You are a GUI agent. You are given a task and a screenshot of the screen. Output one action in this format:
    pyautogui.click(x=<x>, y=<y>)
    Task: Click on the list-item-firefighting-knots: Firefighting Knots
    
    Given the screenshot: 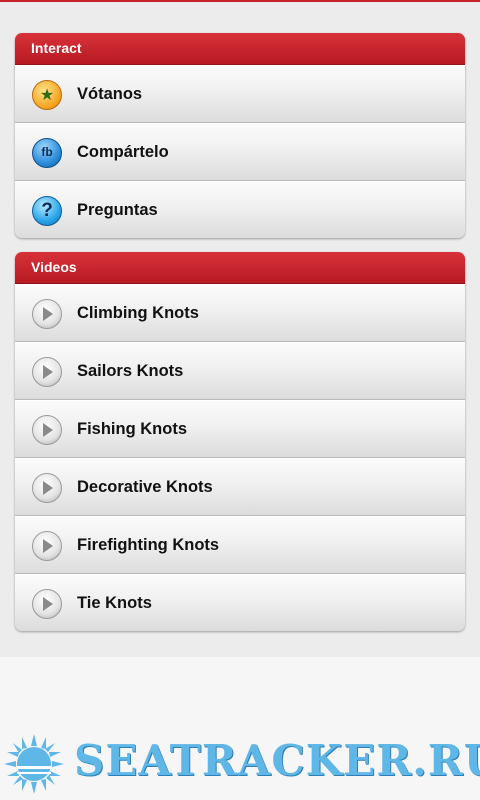 What is the action you would take?
    pyautogui.click(x=240, y=545)
    